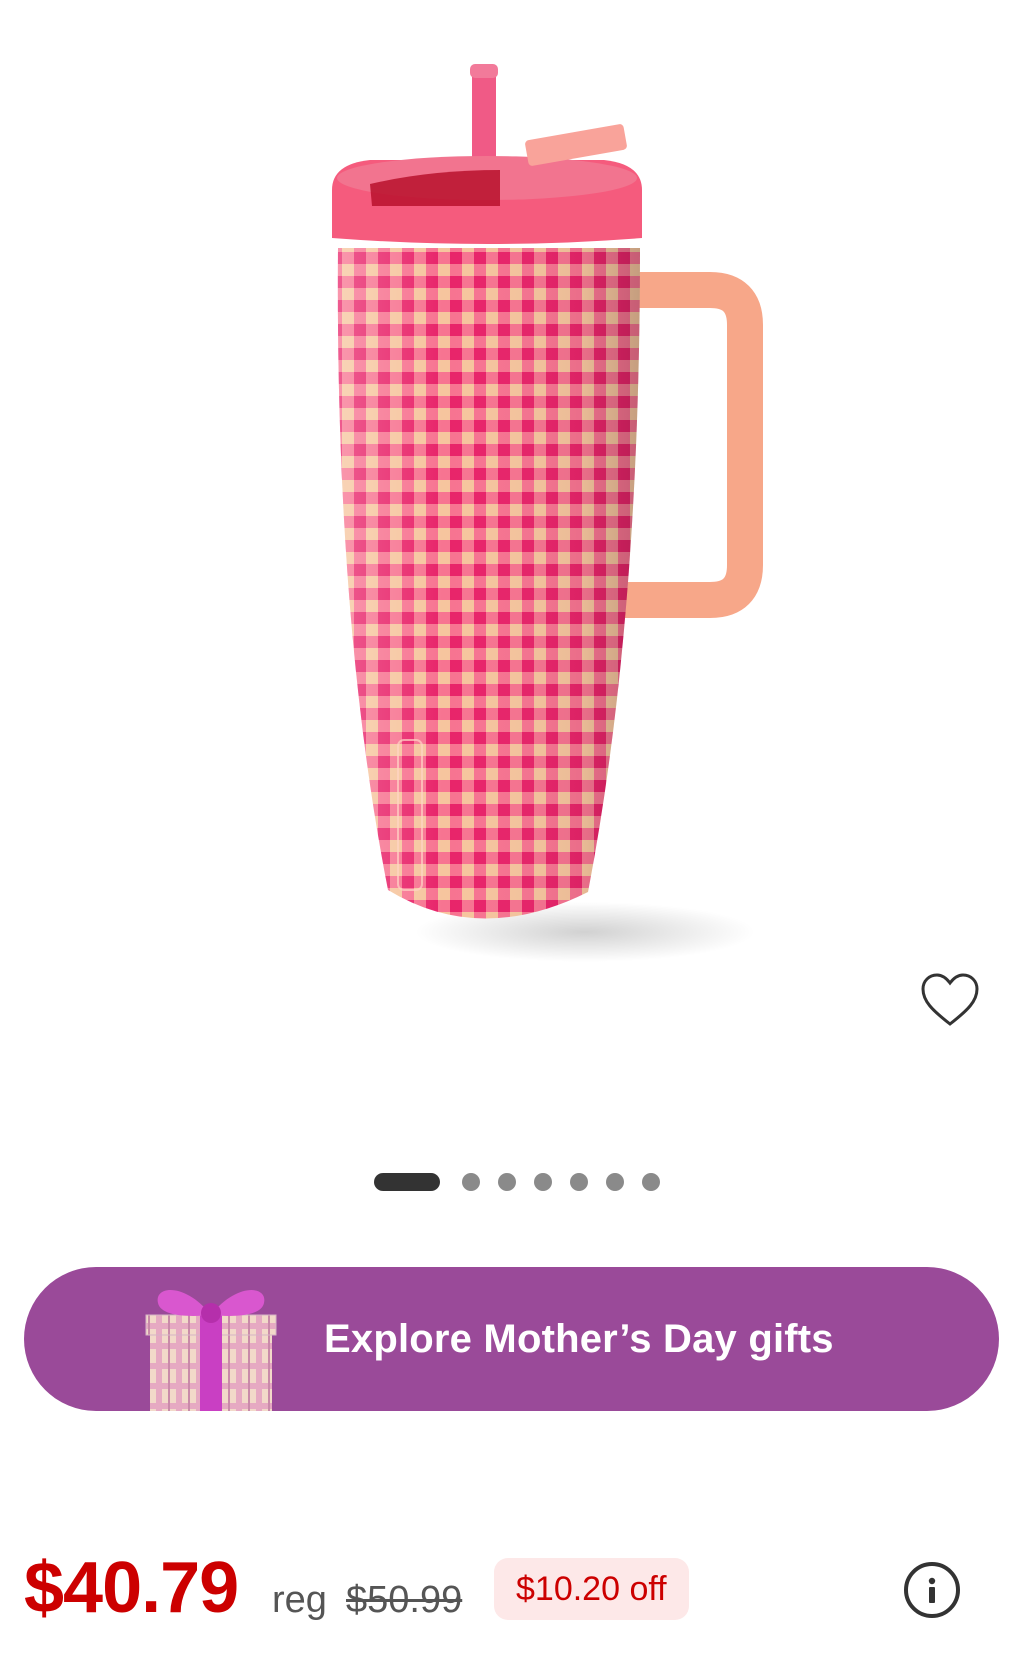 Image resolution: width=1023 pixels, height=1673 pixels. I want to click on price-info-button, so click(932, 1590).